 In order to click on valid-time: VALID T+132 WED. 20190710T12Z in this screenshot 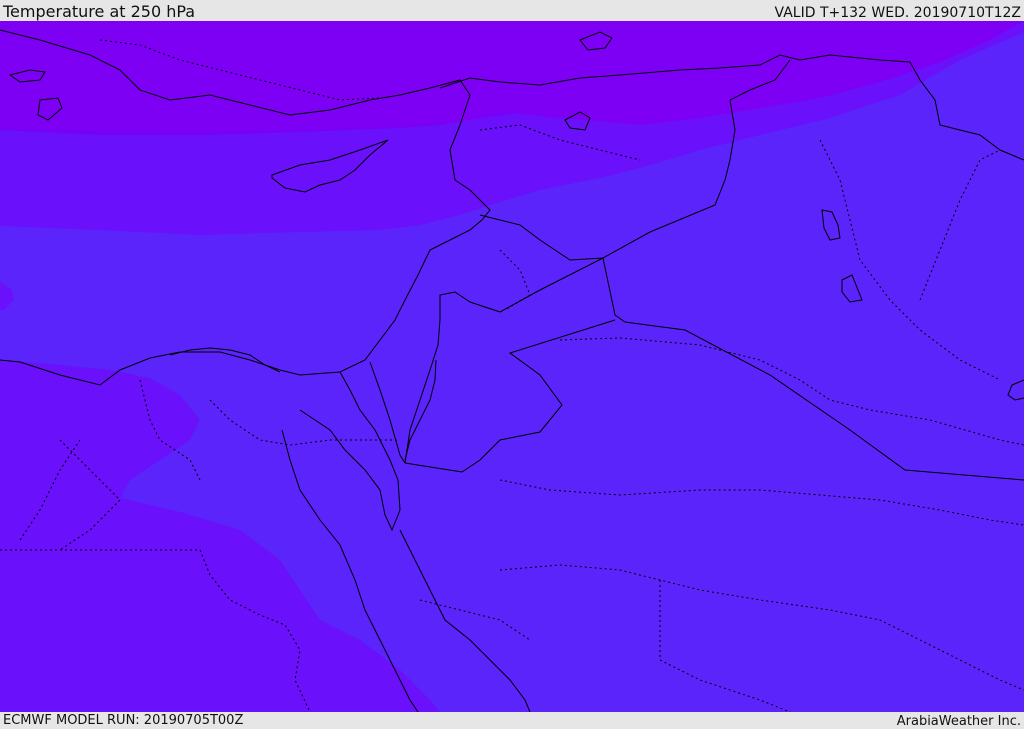, I will do `click(897, 13)`.